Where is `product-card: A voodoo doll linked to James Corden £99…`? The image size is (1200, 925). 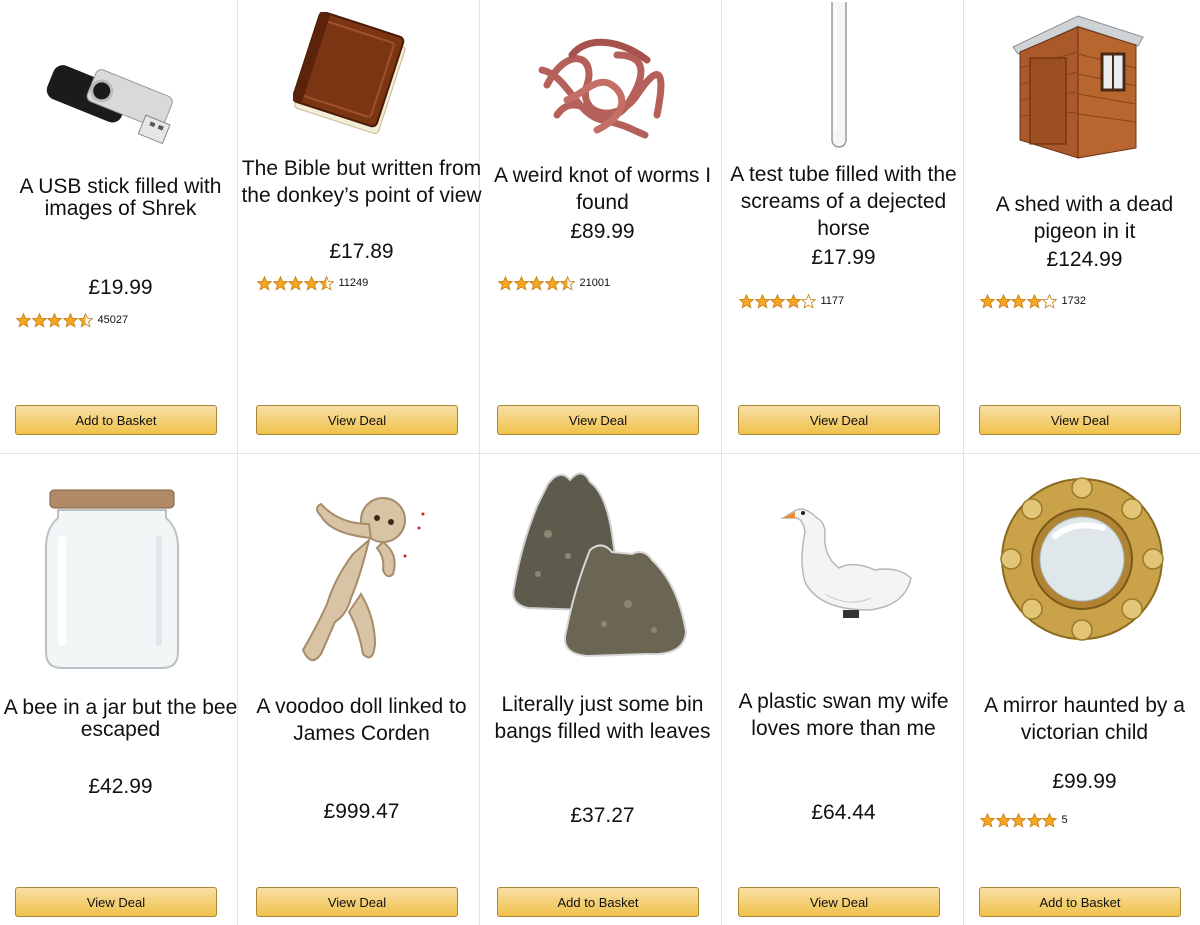
product-card: A voodoo doll linked to James Corden £99… is located at coordinates (361, 689).